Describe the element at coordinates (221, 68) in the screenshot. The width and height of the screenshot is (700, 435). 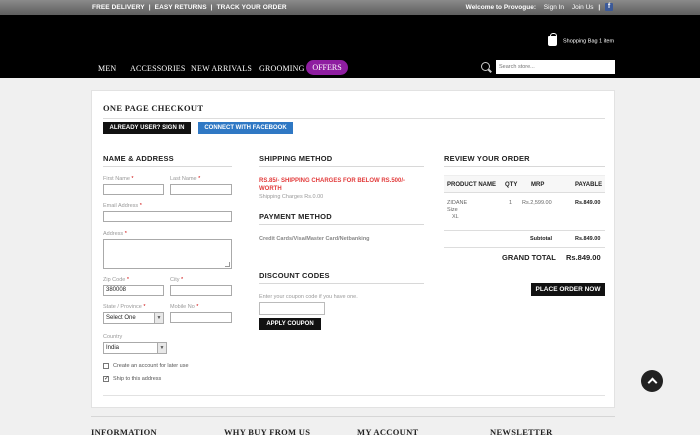
I see `nav-new-arrivals: NEW ARRIVALS` at that location.